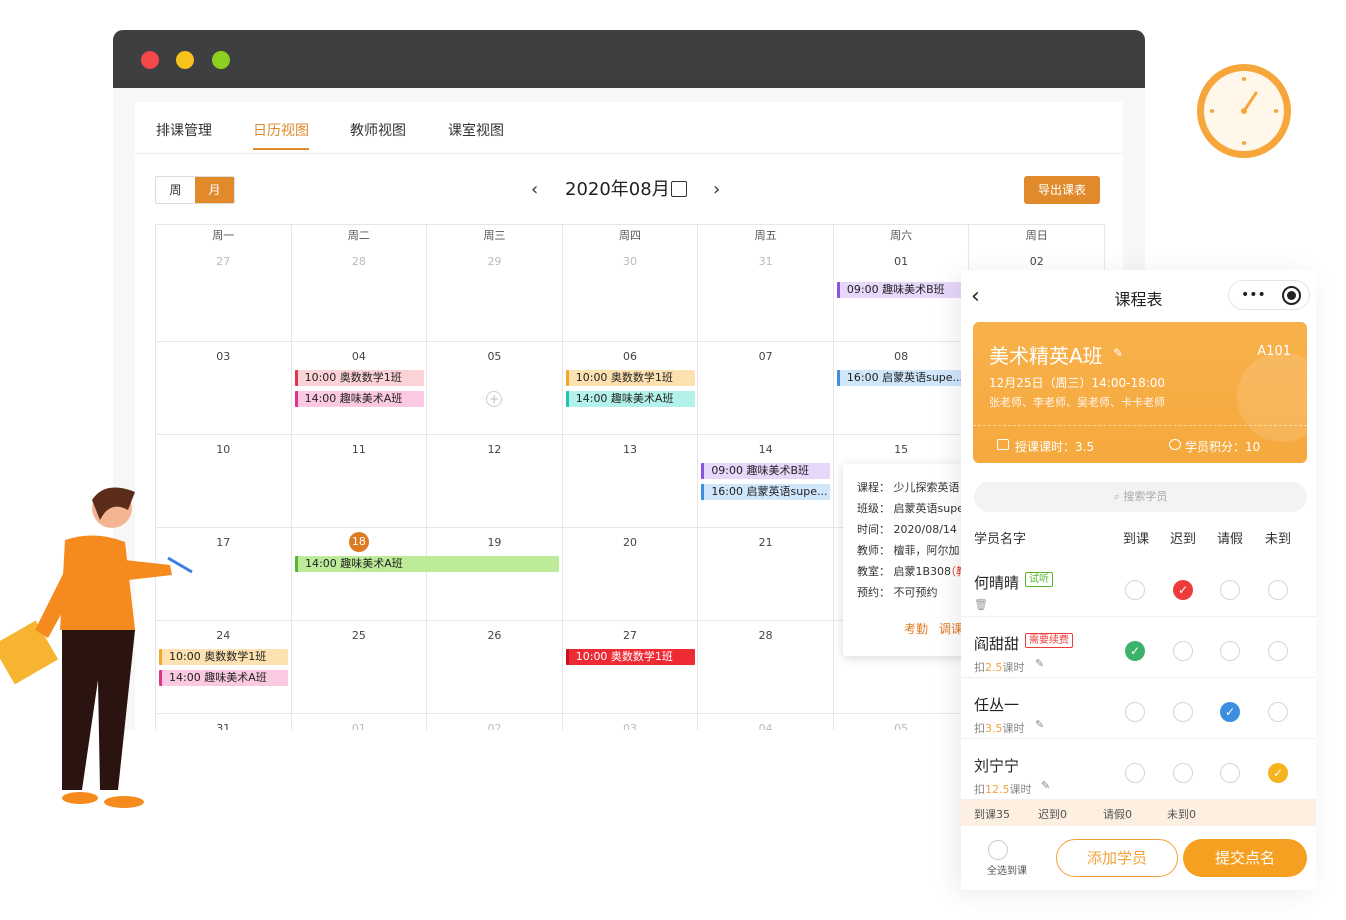  What do you see at coordinates (495, 667) in the screenshot?
I see `day-cell: 26` at bounding box center [495, 667].